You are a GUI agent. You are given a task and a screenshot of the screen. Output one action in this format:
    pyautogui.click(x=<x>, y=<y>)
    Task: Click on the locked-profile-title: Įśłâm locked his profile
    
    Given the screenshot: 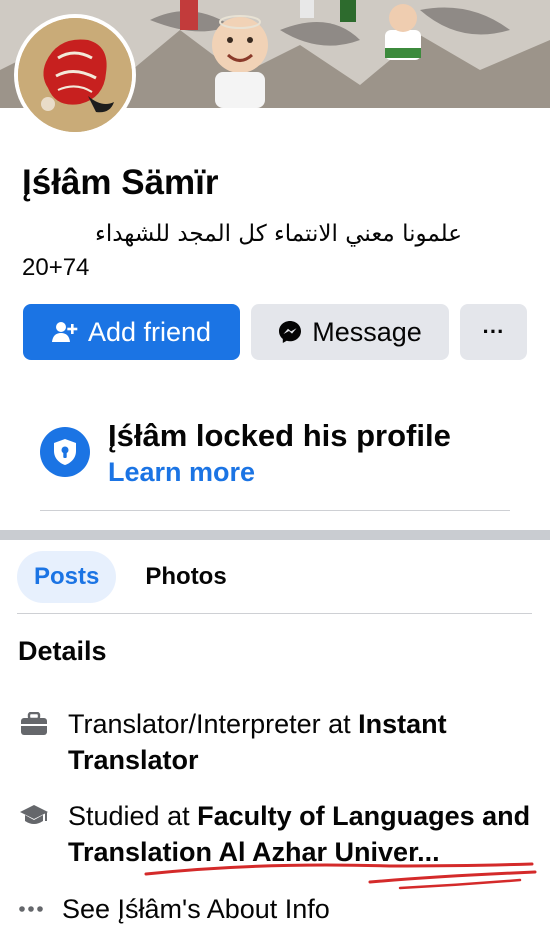 What is the action you would take?
    pyautogui.click(x=279, y=435)
    